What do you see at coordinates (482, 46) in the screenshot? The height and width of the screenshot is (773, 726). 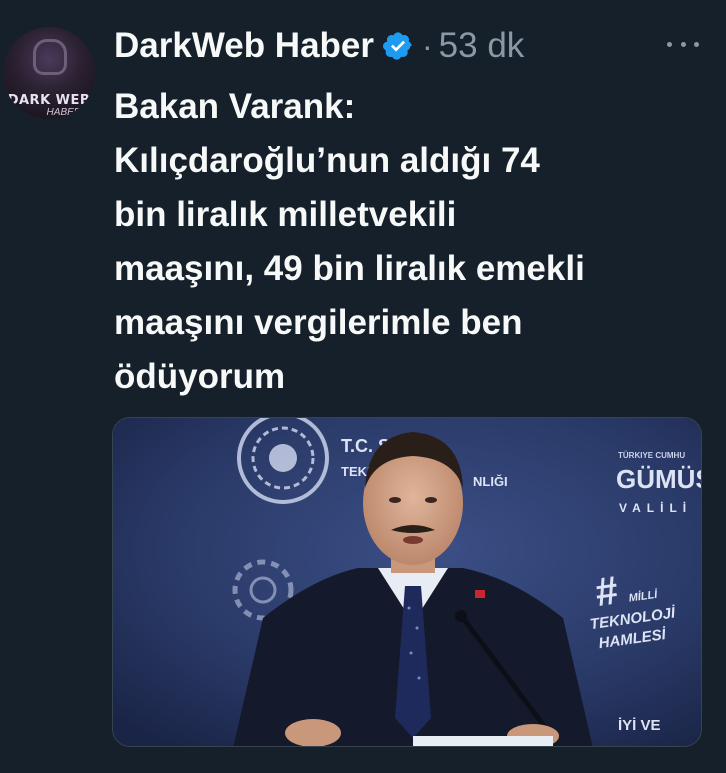 I see `tweet-timestamp: 53 dk` at bounding box center [482, 46].